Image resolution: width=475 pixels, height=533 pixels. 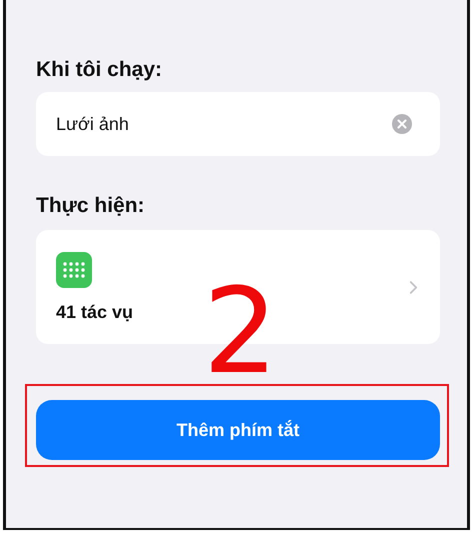 I want to click on add-shortcut-button: Thêm phím tắt, so click(x=238, y=430).